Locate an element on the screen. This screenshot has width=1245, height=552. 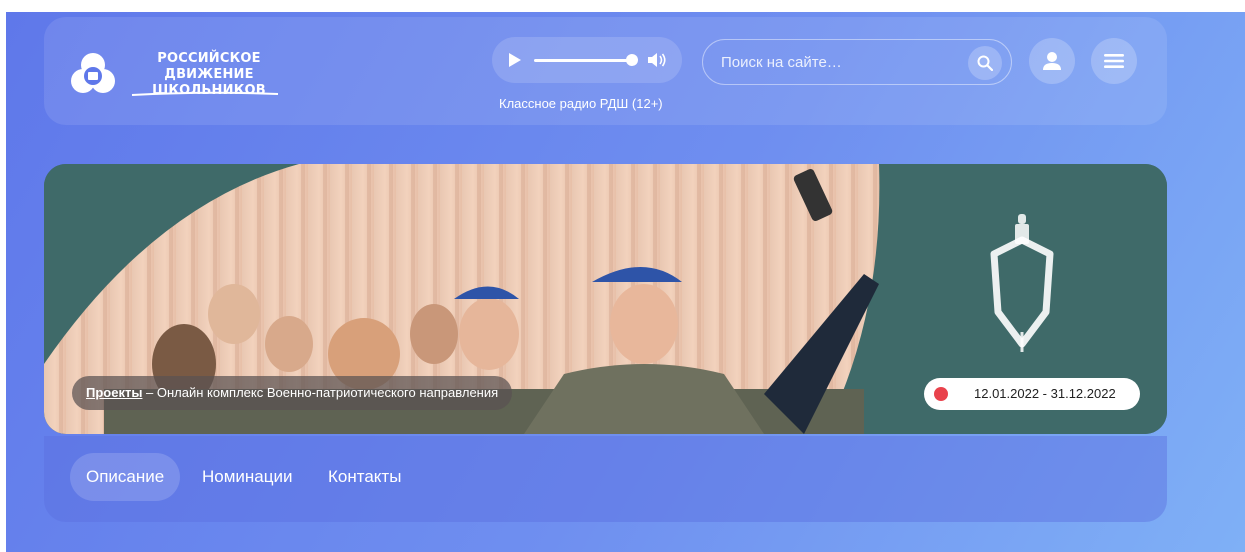
menu-button is located at coordinates (1114, 61).